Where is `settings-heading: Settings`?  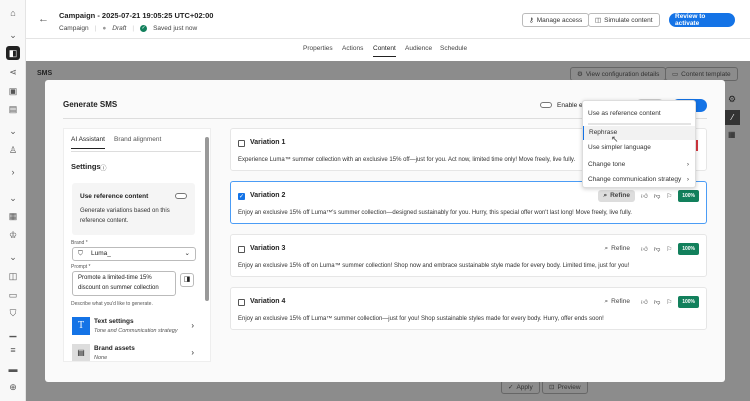
settings-heading: Settings is located at coordinates (86, 166).